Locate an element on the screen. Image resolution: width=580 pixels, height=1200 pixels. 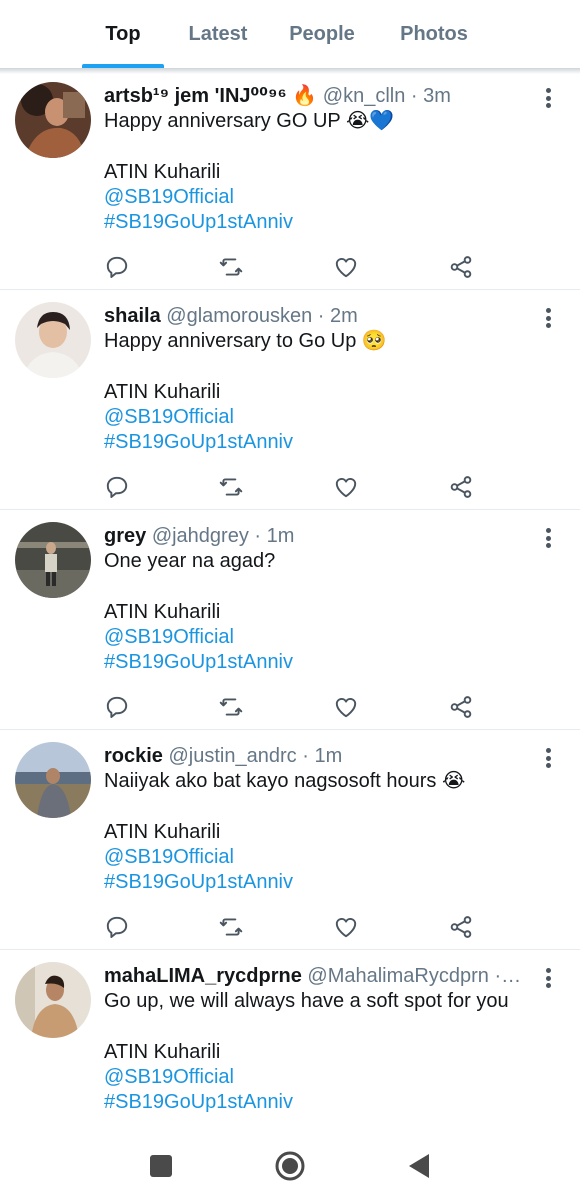
display-name: rockie is located at coordinates (133, 756).